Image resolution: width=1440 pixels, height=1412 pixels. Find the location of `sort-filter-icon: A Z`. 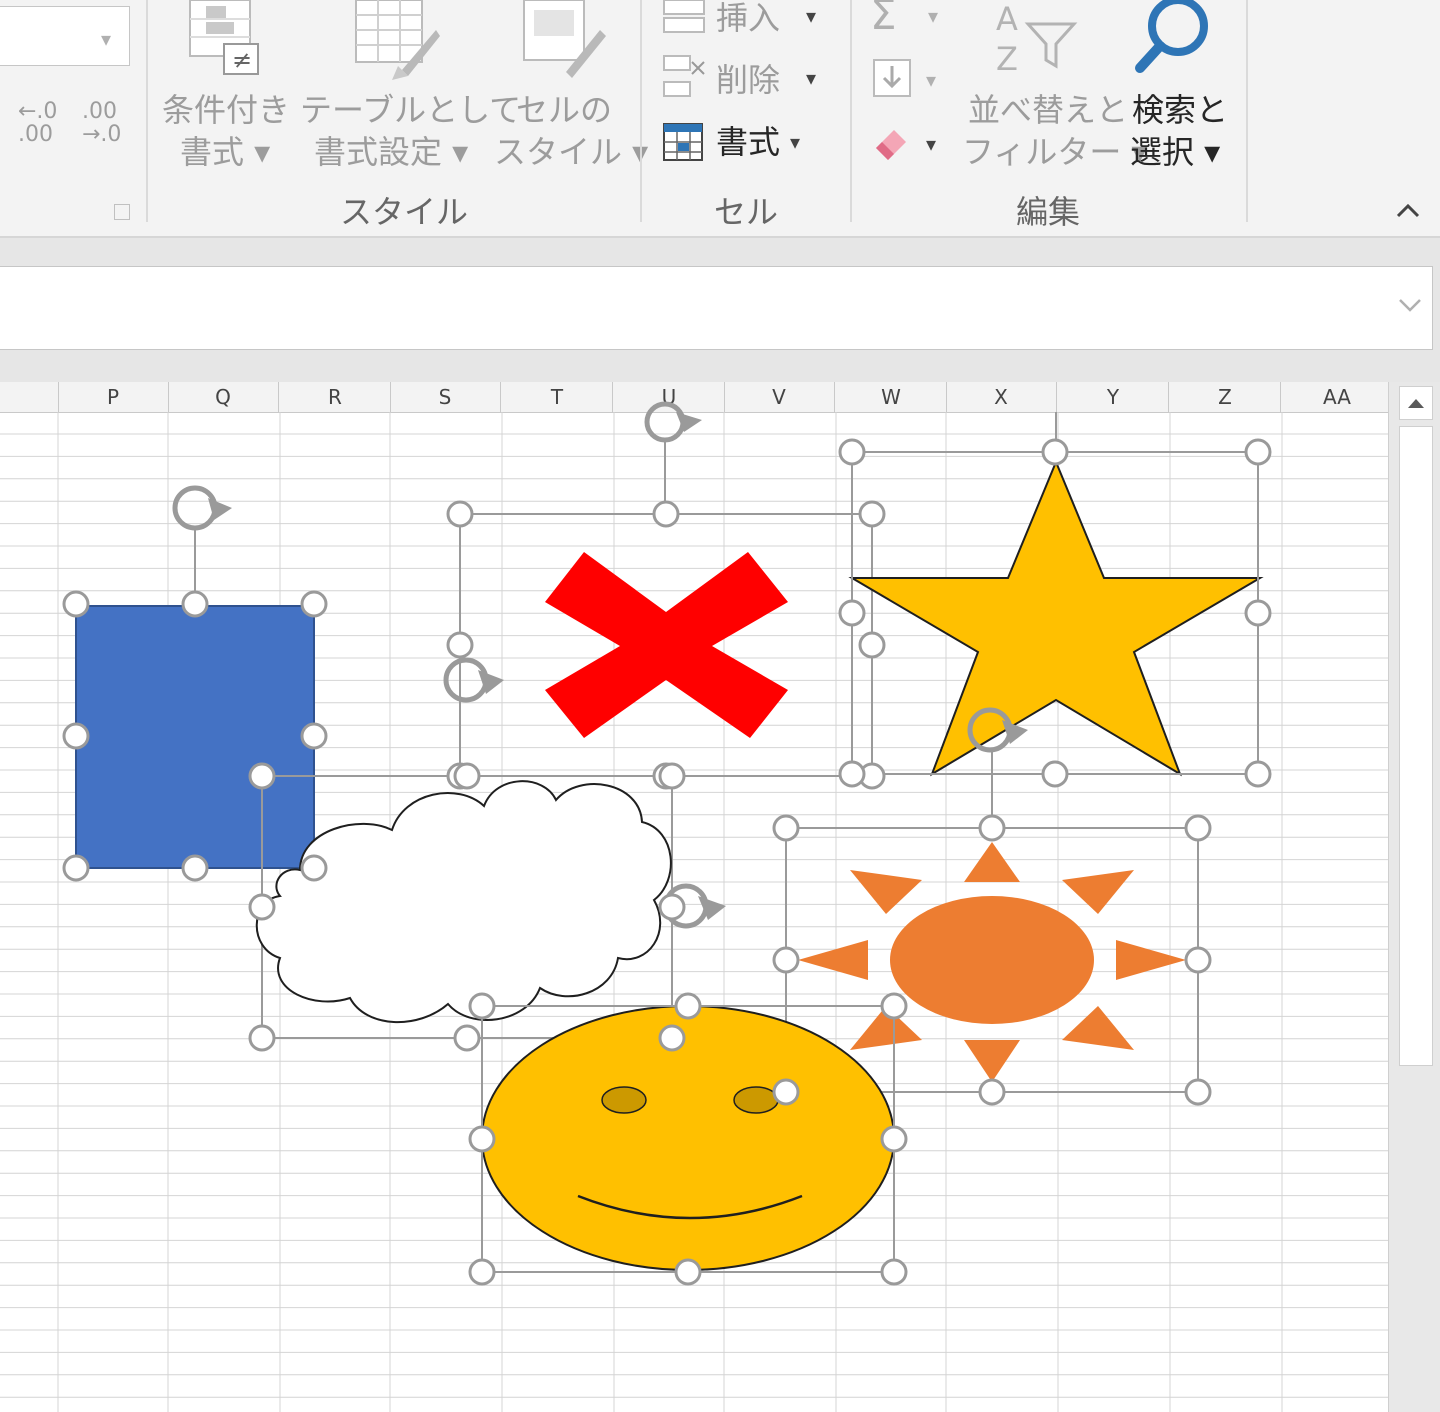

sort-filter-icon: A Z is located at coordinates (1037, 39).